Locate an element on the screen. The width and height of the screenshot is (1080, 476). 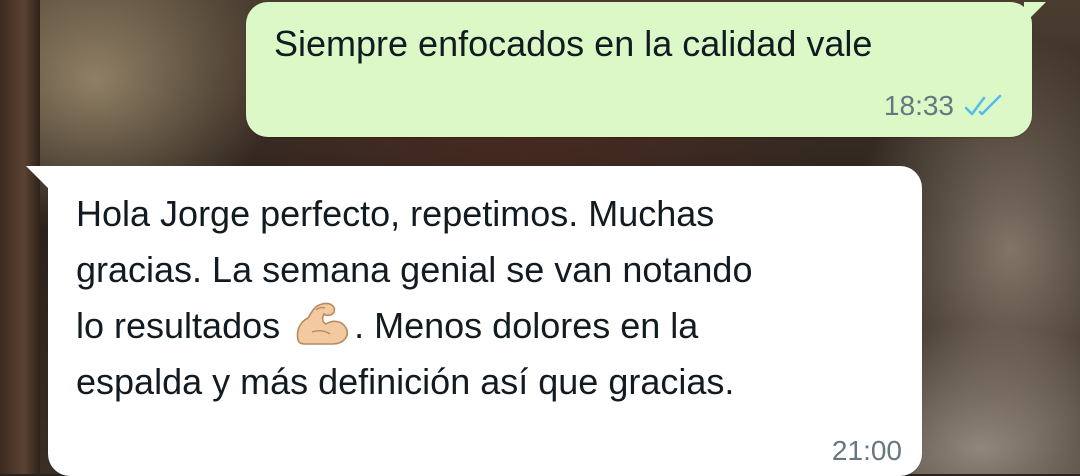
message-line: gracias. La semana genial se van notando is located at coordinates (414, 269).